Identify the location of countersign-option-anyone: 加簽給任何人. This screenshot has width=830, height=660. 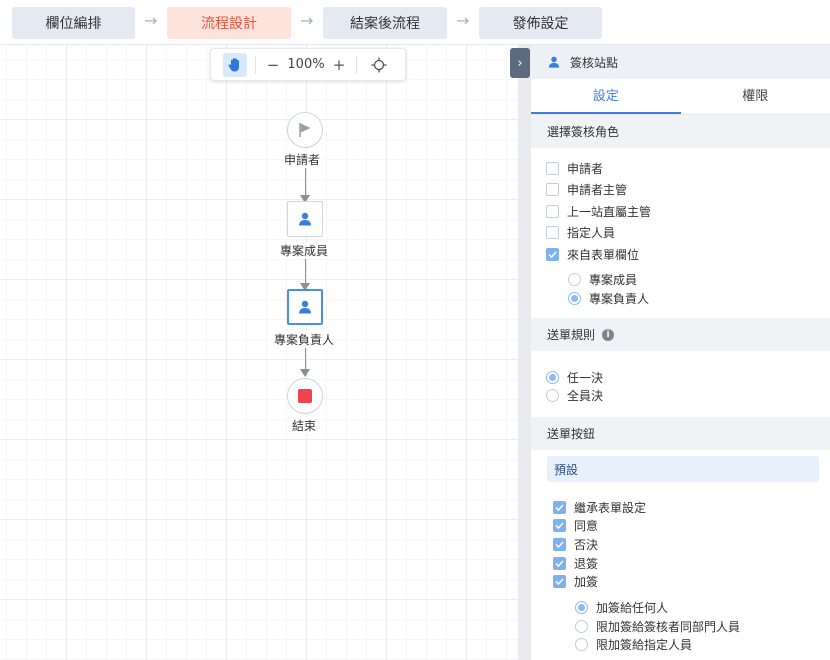
(621, 607).